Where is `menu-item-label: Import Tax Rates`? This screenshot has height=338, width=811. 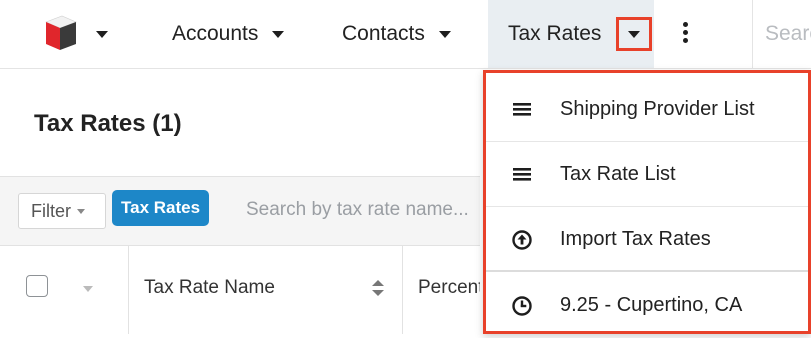 menu-item-label: Import Tax Rates is located at coordinates (635, 239).